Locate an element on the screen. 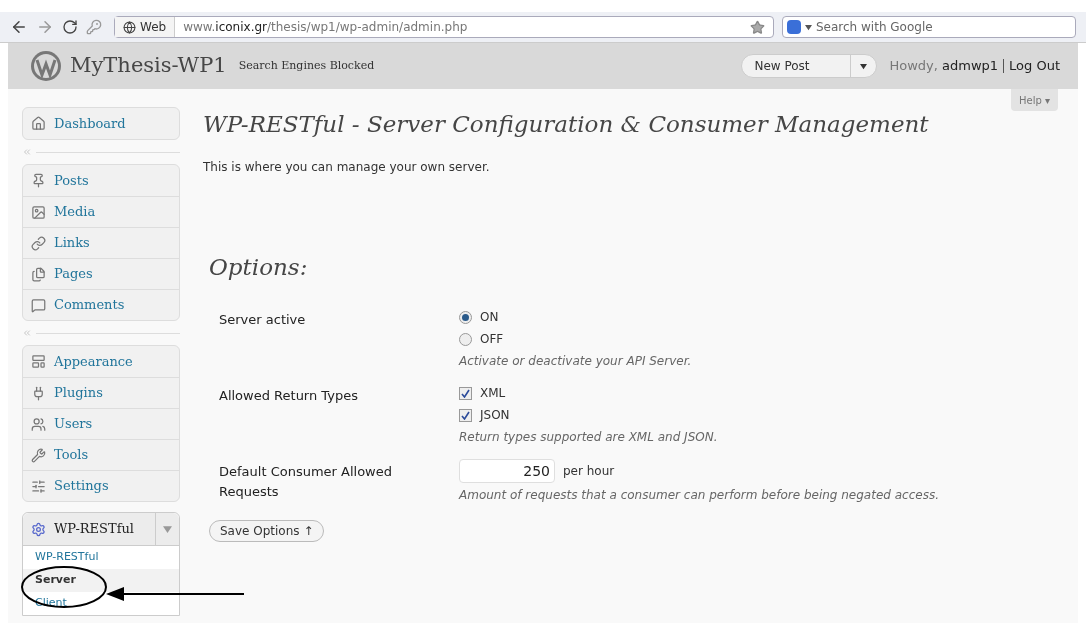  search-field: Search with Google is located at coordinates (929, 27).